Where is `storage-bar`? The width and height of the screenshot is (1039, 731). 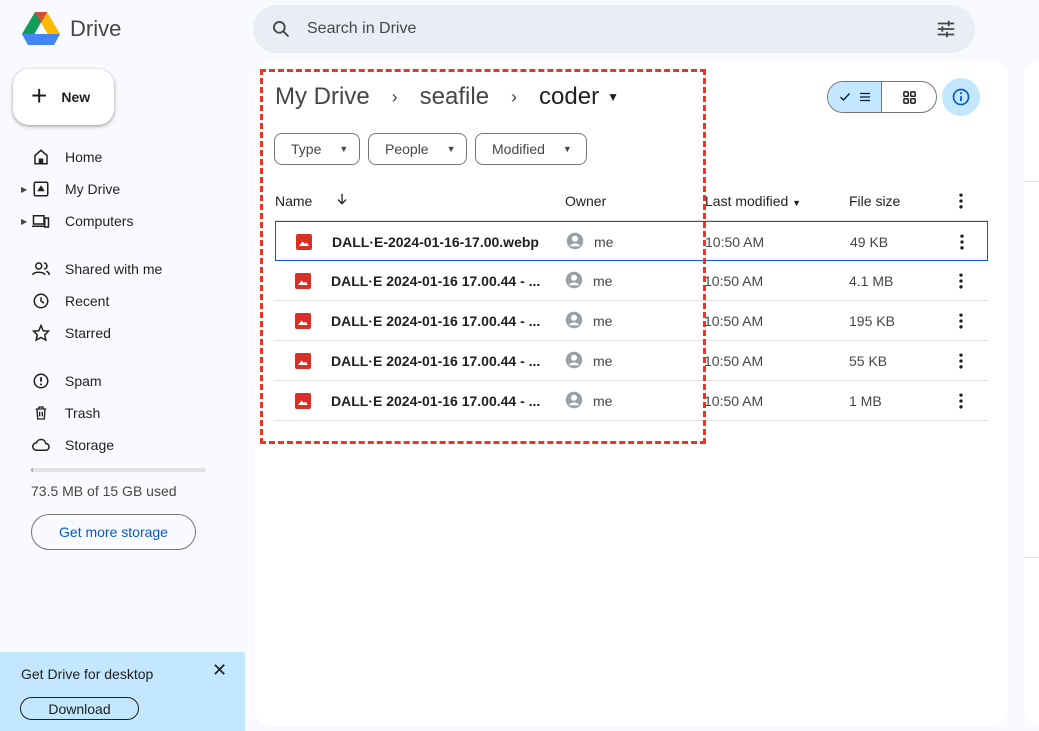
storage-bar is located at coordinates (118, 470).